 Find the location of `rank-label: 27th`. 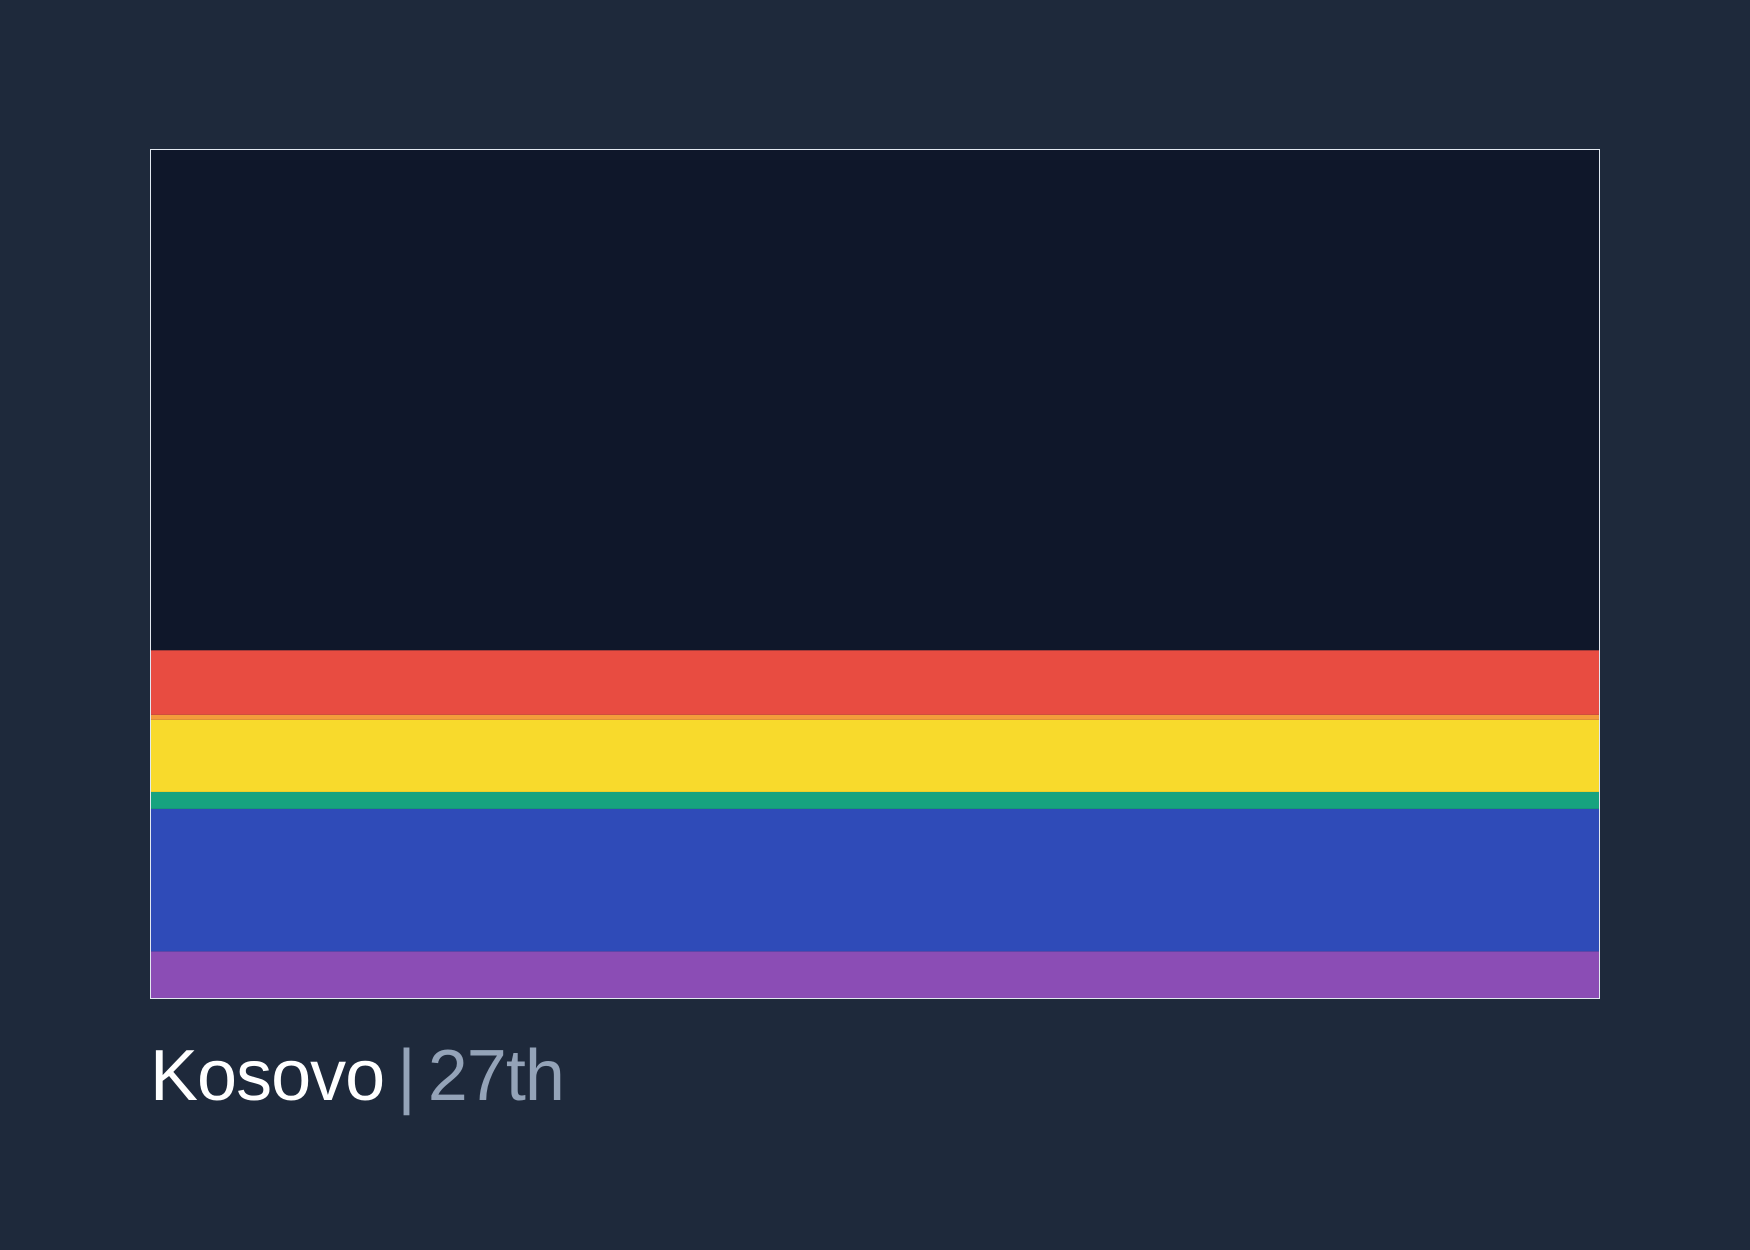

rank-label: 27th is located at coordinates (496, 1076).